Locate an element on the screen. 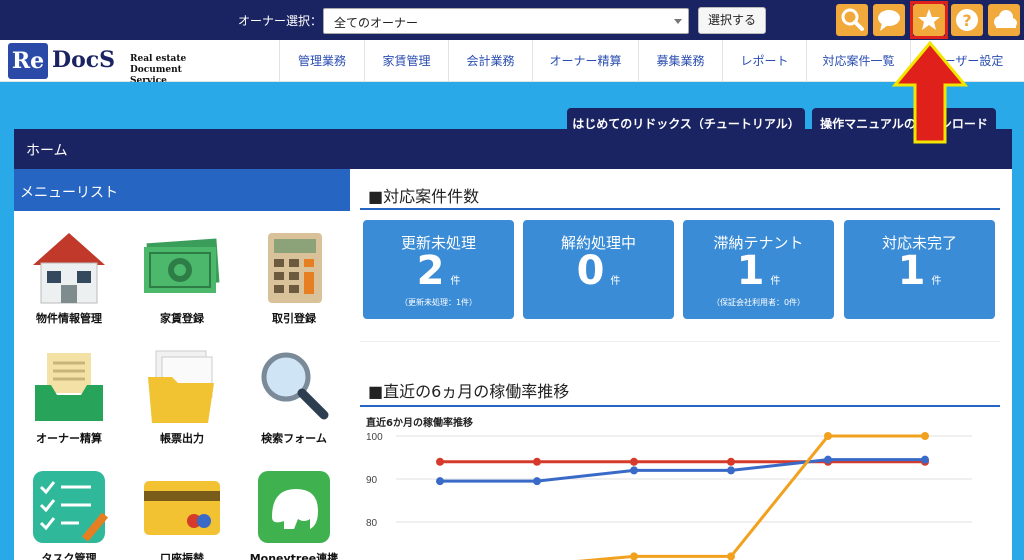 Image resolution: width=1024 pixels, height=560 pixels. owner-select-label: オーナー選択： is located at coordinates (280, 21).